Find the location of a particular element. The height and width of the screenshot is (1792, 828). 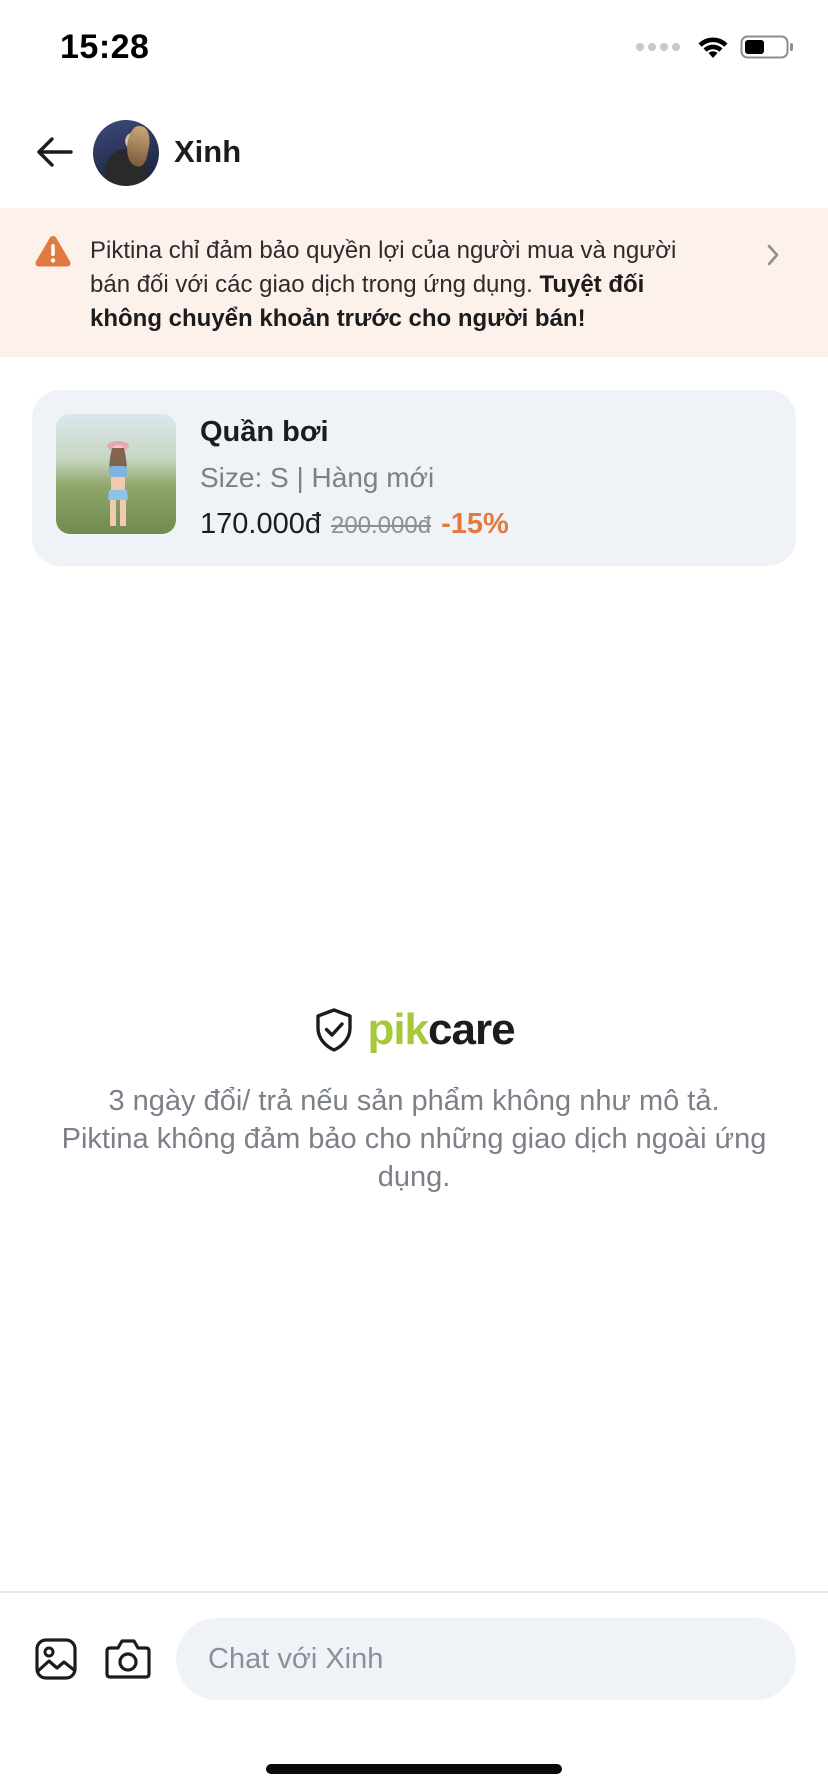

camera-icon is located at coordinates (128, 1659).